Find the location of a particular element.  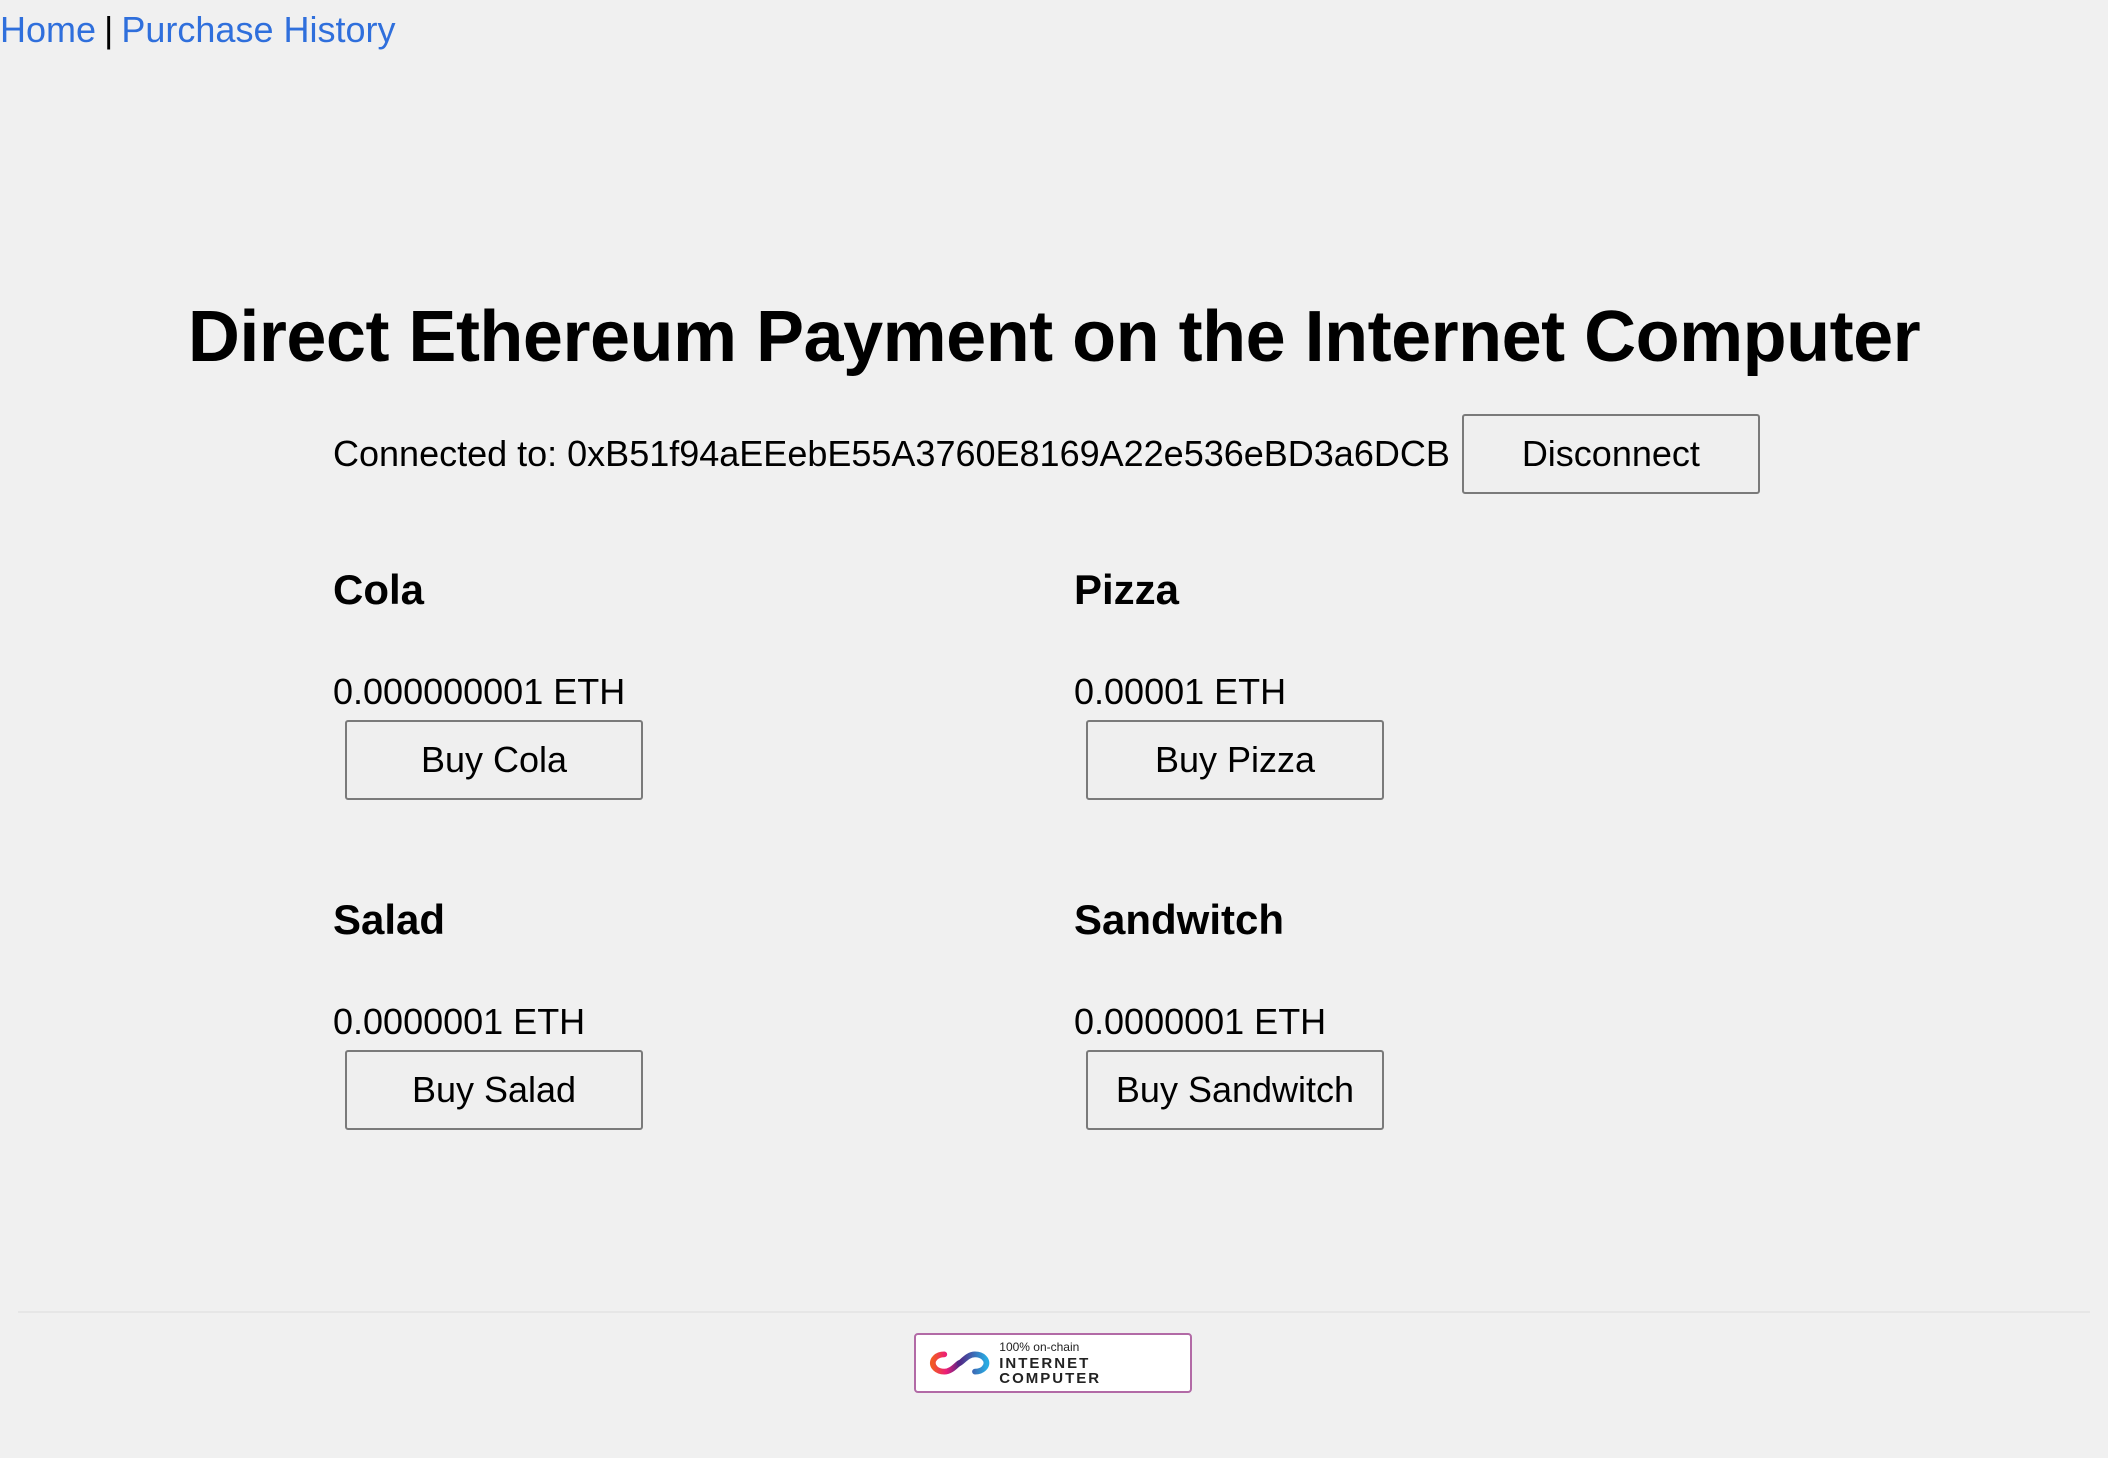

product-price: 0.000000001 ETH is located at coordinates (479, 691).